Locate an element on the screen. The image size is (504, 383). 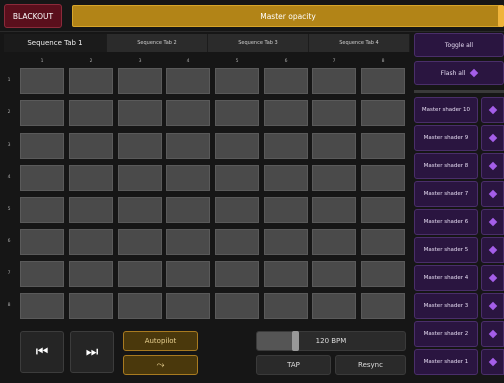
master-shader-button: Master shader 4 is located at coordinates (446, 278).